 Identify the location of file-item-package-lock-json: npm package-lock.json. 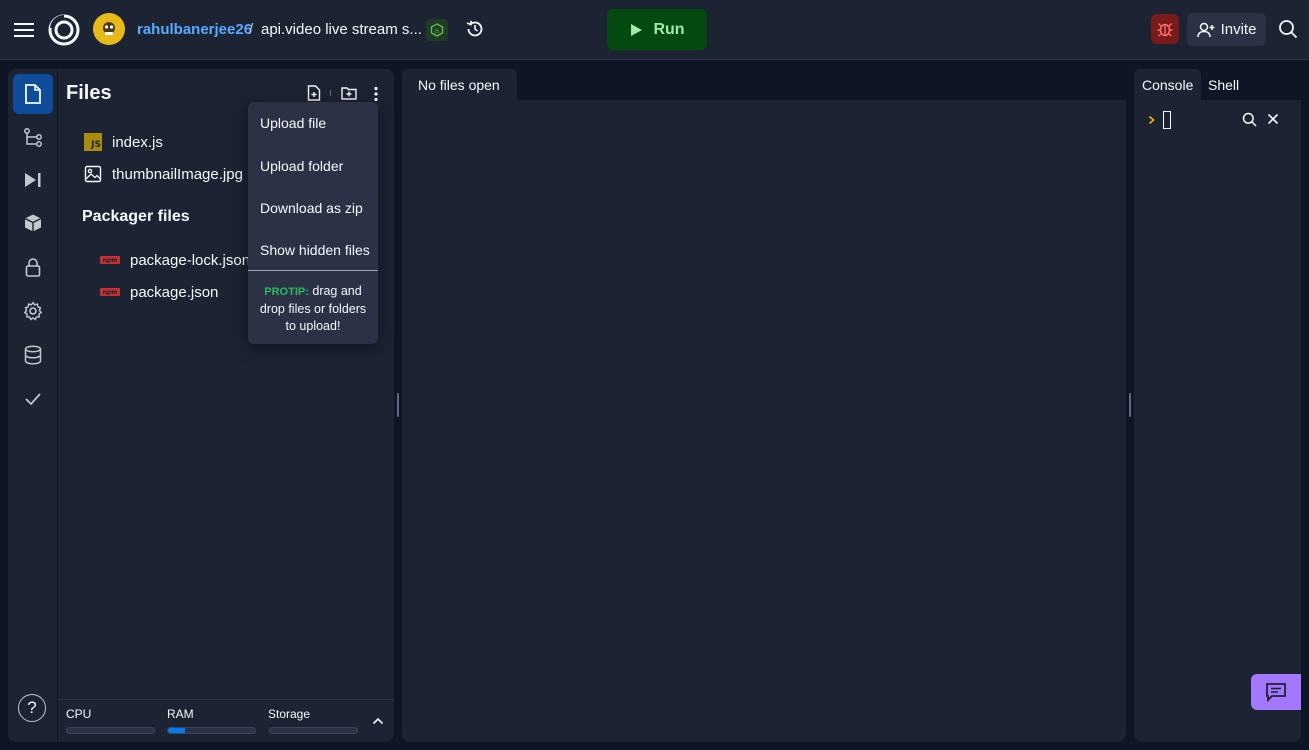
(175, 260).